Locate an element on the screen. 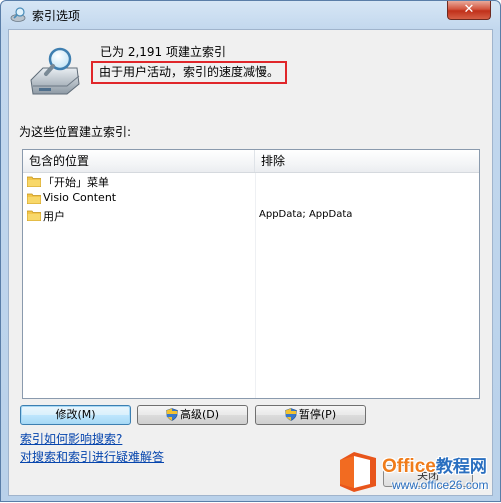  site-watermark: Office教程网 www.office26.com is located at coordinates (415, 471).